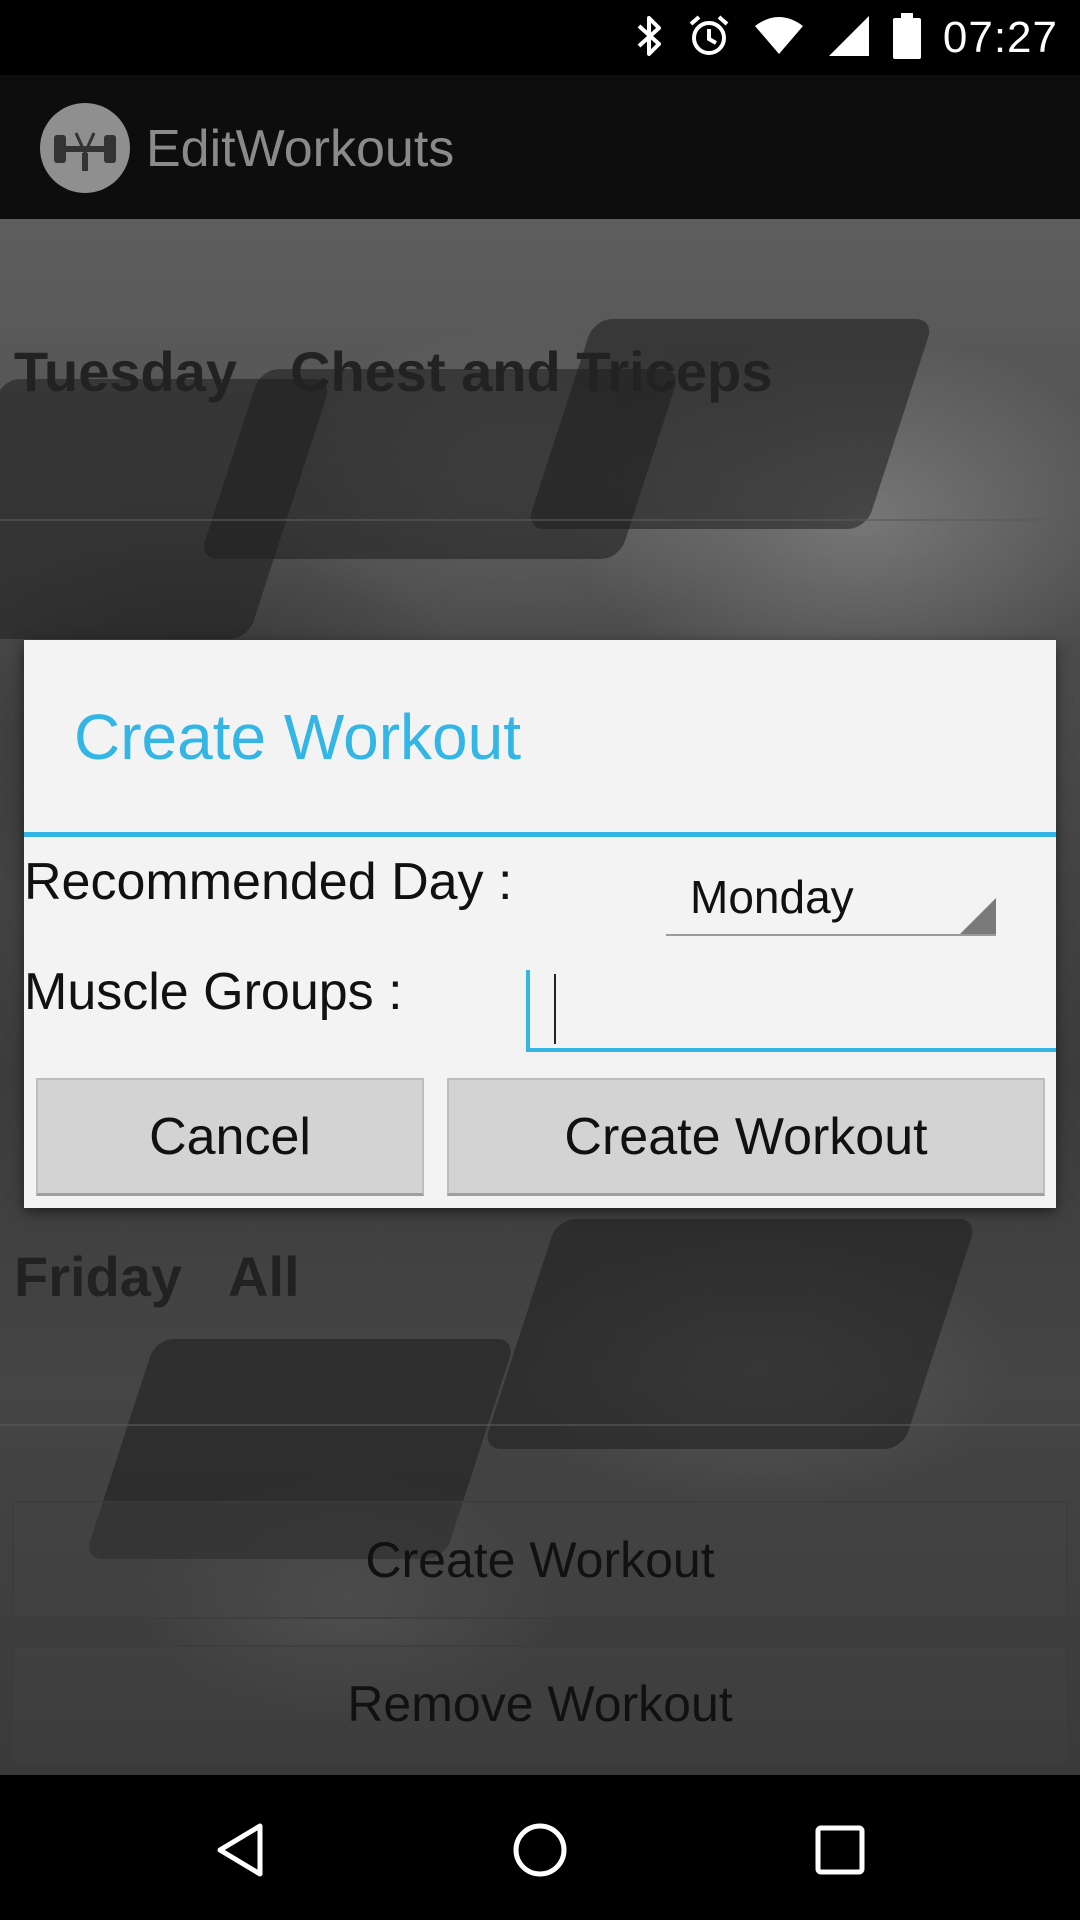  I want to click on wifi-icon, so click(779, 38).